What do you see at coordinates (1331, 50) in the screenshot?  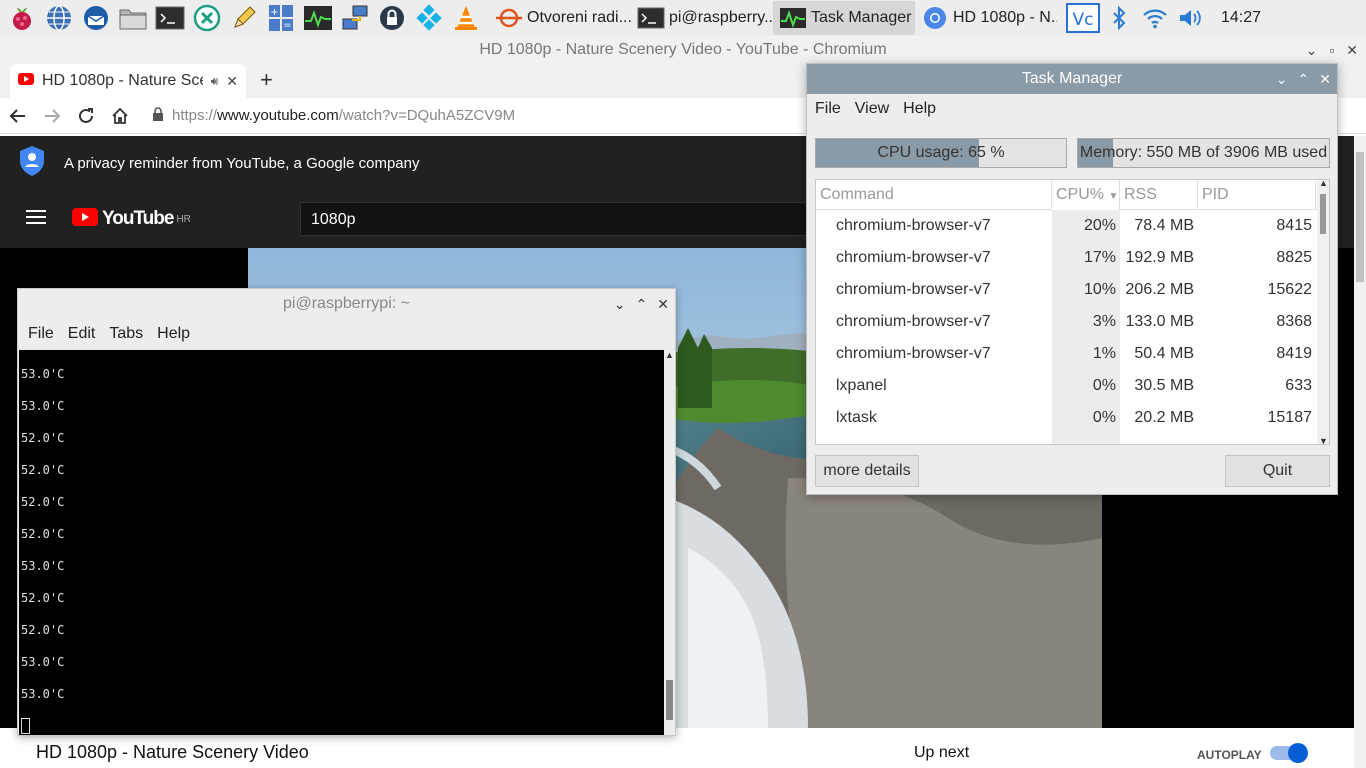 I see `maximize-icon: ▫` at bounding box center [1331, 50].